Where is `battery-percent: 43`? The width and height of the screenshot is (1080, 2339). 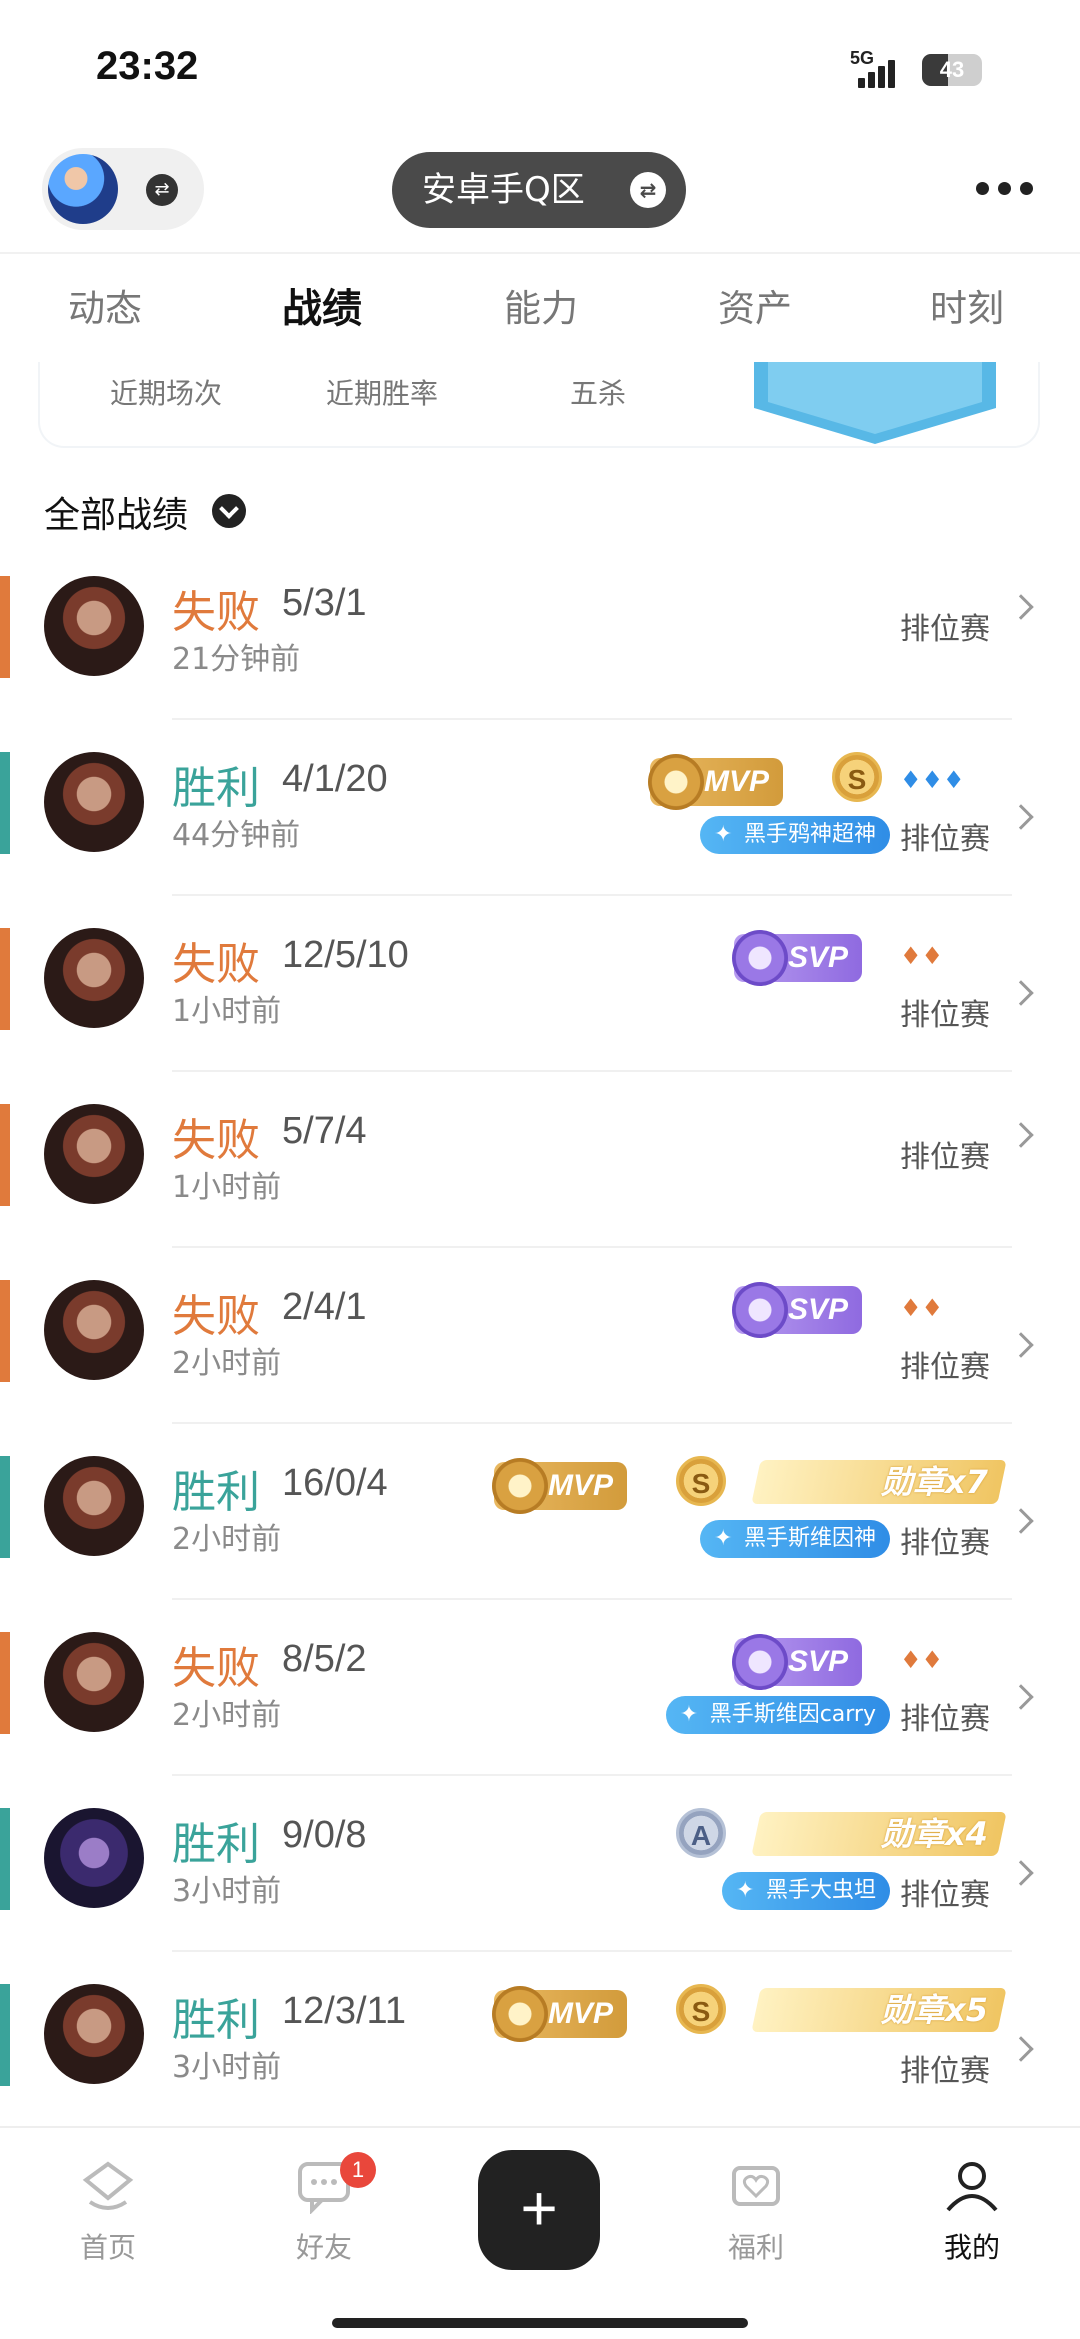 battery-percent: 43 is located at coordinates (952, 69).